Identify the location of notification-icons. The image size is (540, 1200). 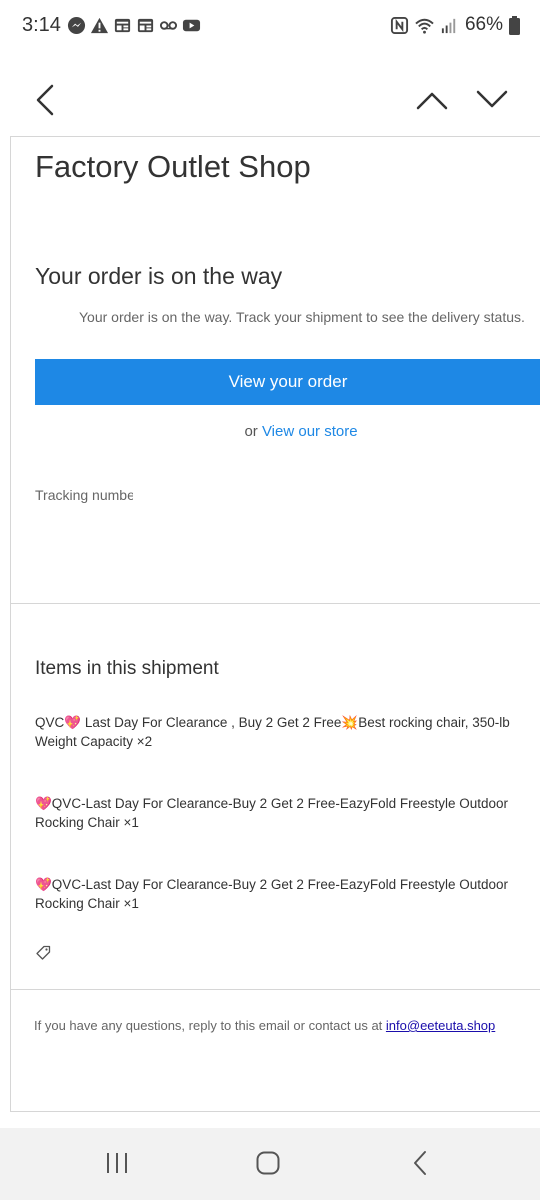
(134, 25).